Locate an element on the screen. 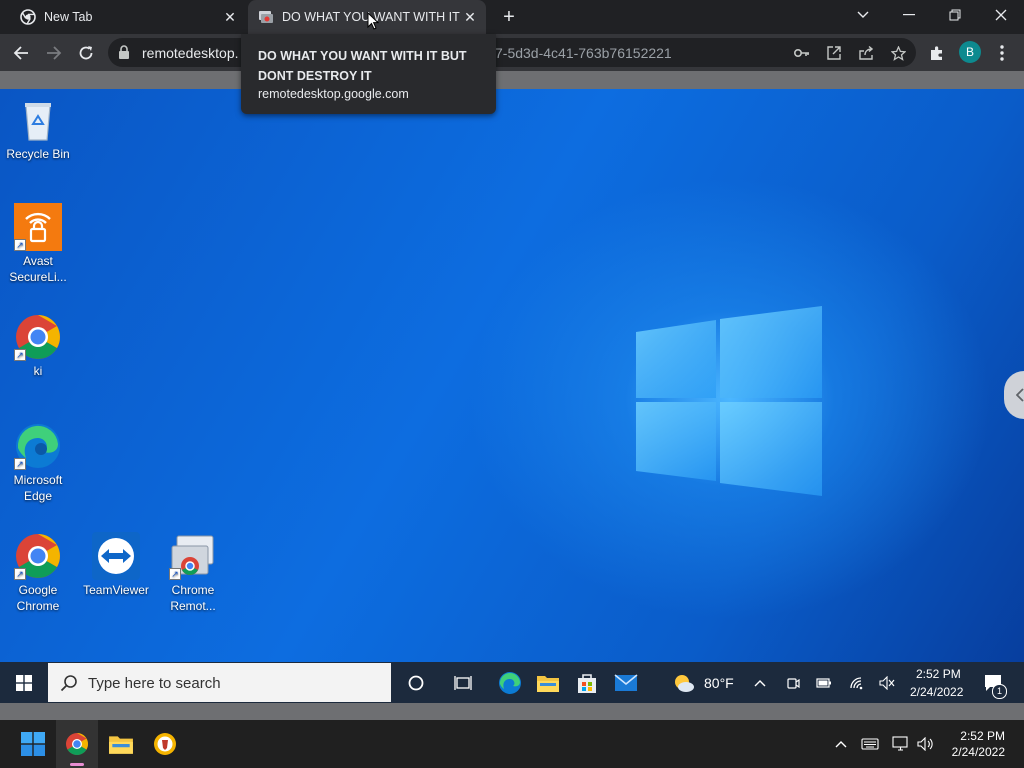 The image size is (1024, 768). arrow-left-icon is located at coordinates (20, 53).